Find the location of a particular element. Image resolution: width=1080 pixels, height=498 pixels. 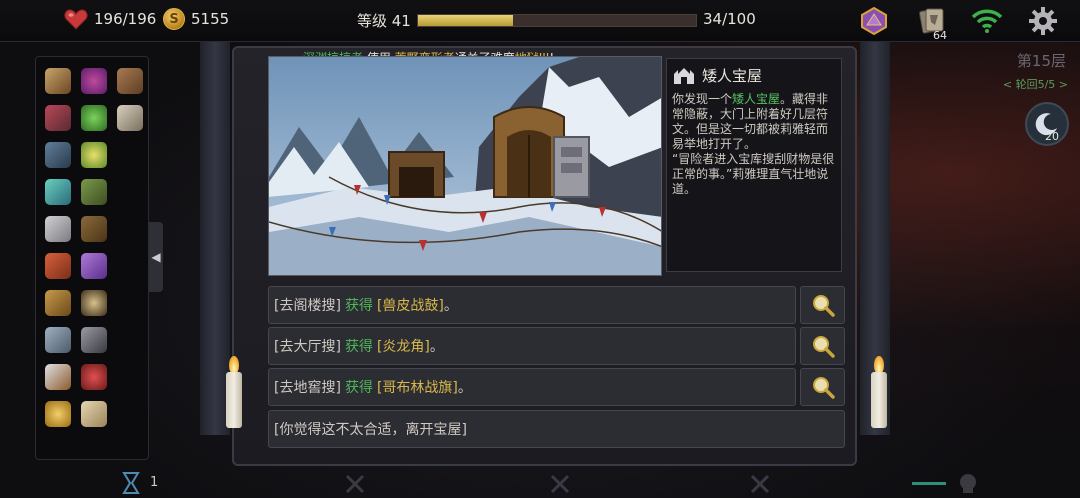

chest-icon is located at coordinates (58, 340).